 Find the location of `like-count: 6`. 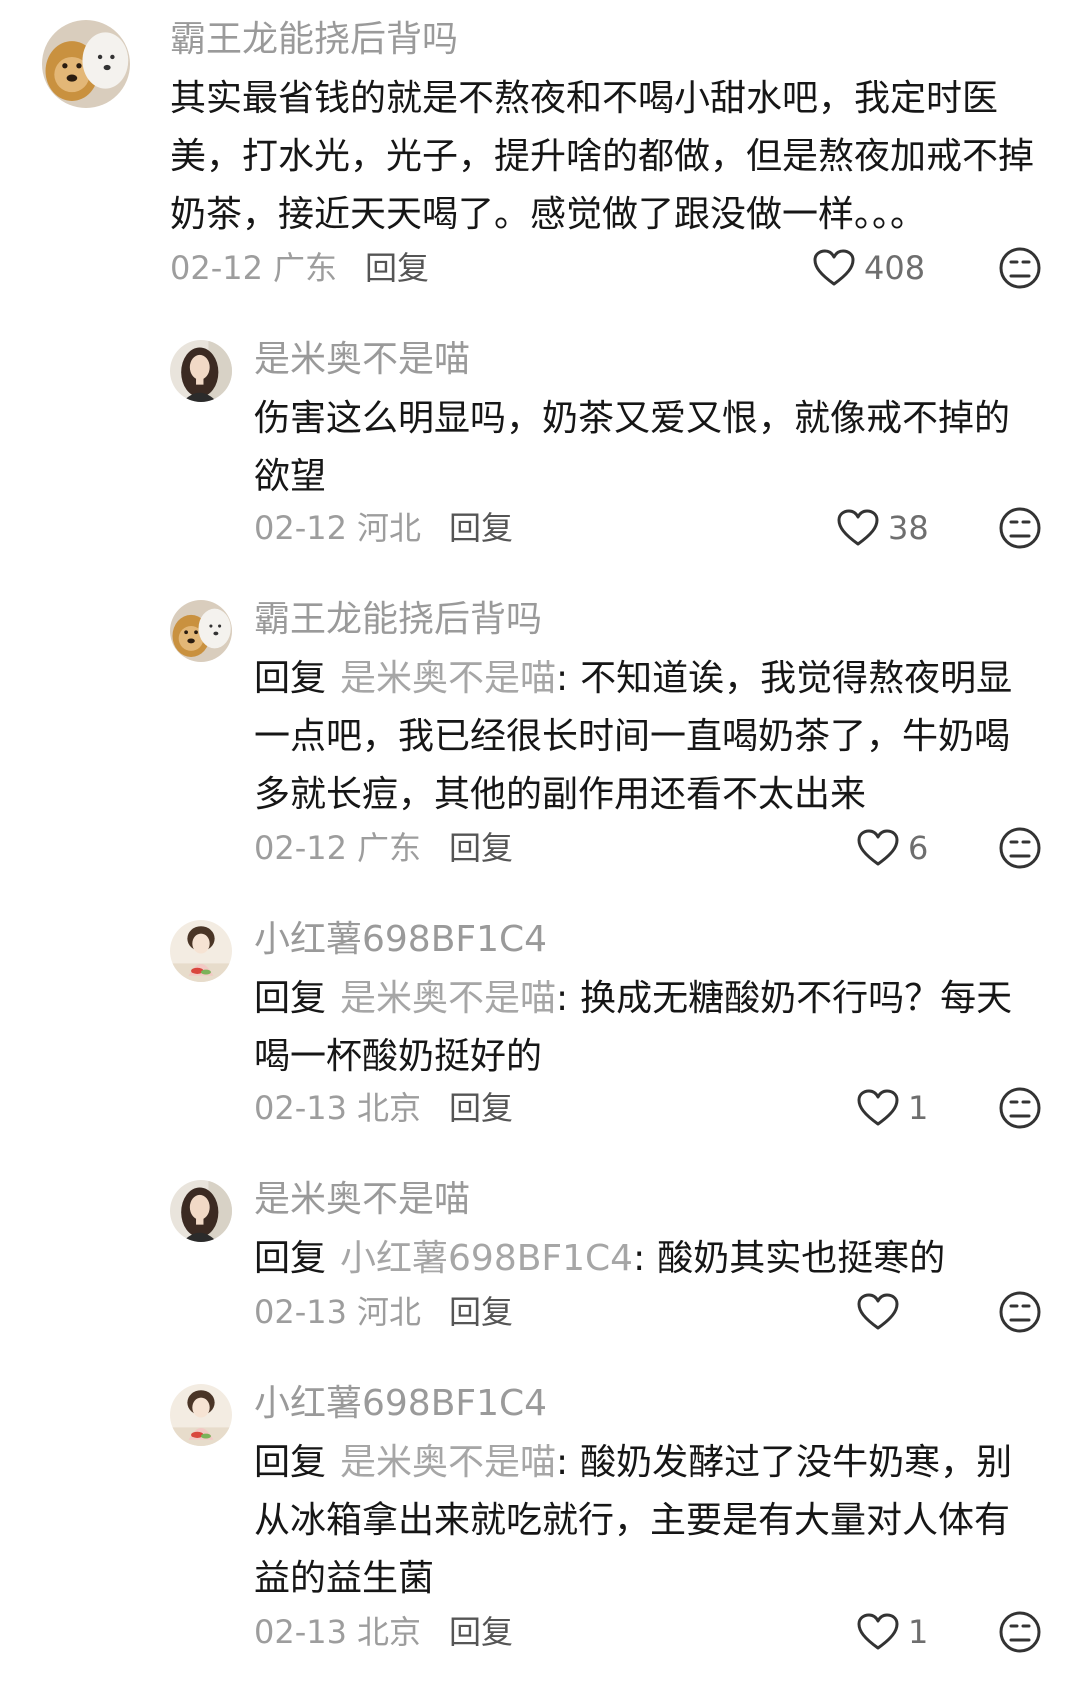

like-count: 6 is located at coordinates (918, 848).